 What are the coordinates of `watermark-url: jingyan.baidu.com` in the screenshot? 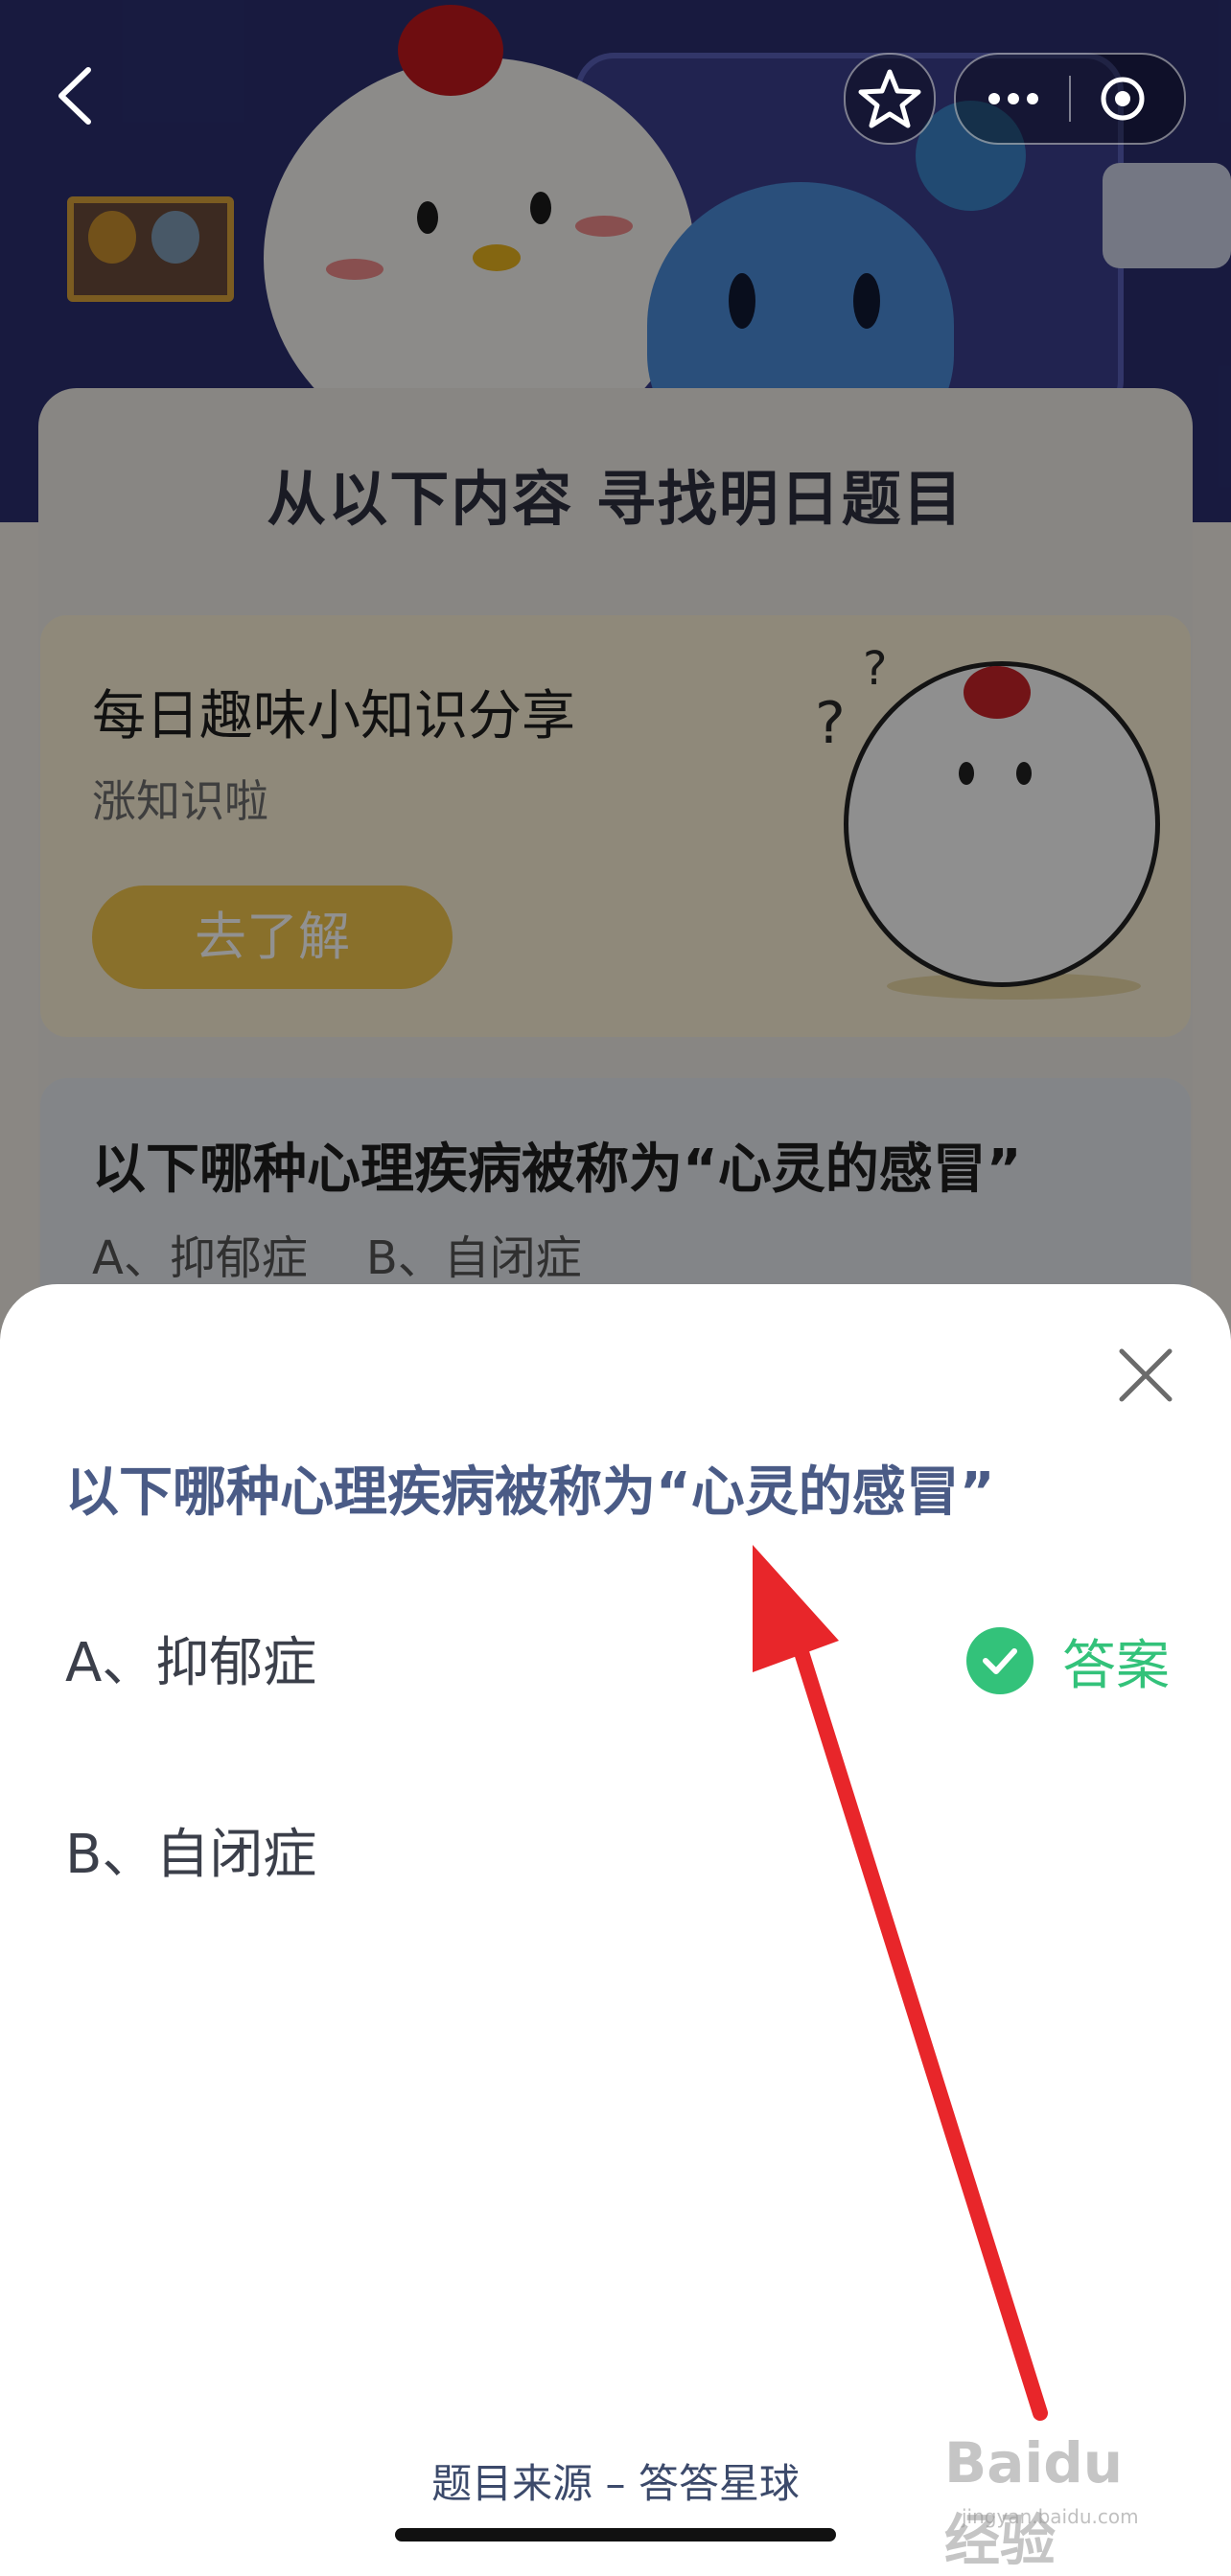 It's located at (1051, 2516).